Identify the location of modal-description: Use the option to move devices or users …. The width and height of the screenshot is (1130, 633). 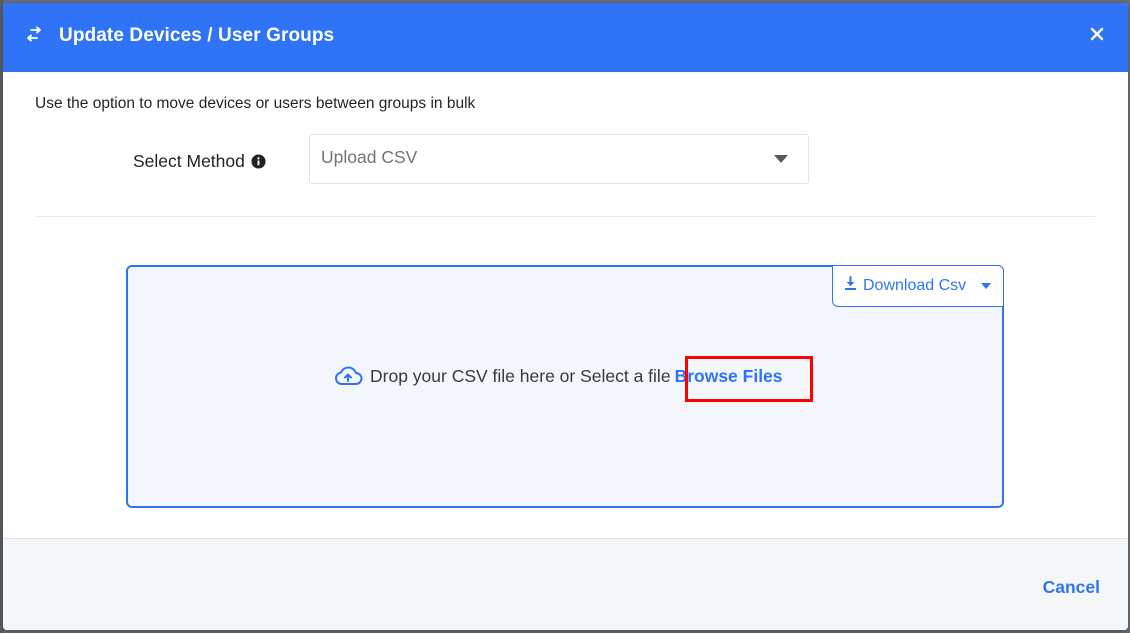
(255, 103).